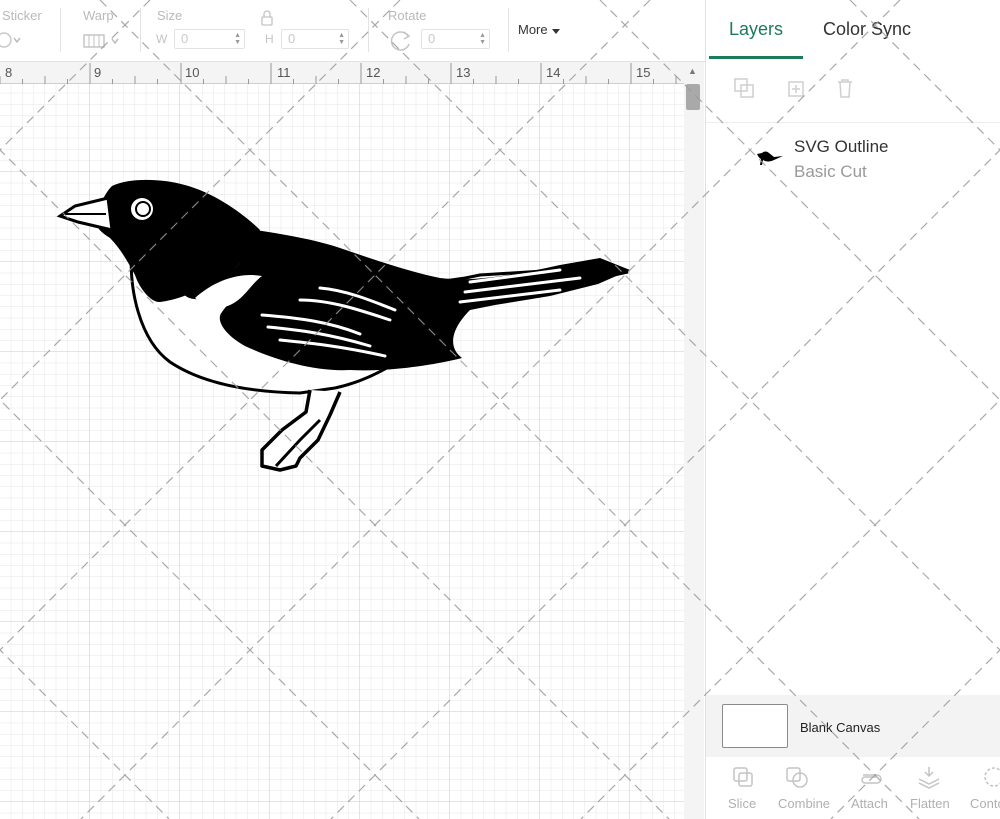 Image resolution: width=1000 pixels, height=819 pixels. What do you see at coordinates (315, 39) in the screenshot?
I see `height-input: 0 ▲ ▼` at bounding box center [315, 39].